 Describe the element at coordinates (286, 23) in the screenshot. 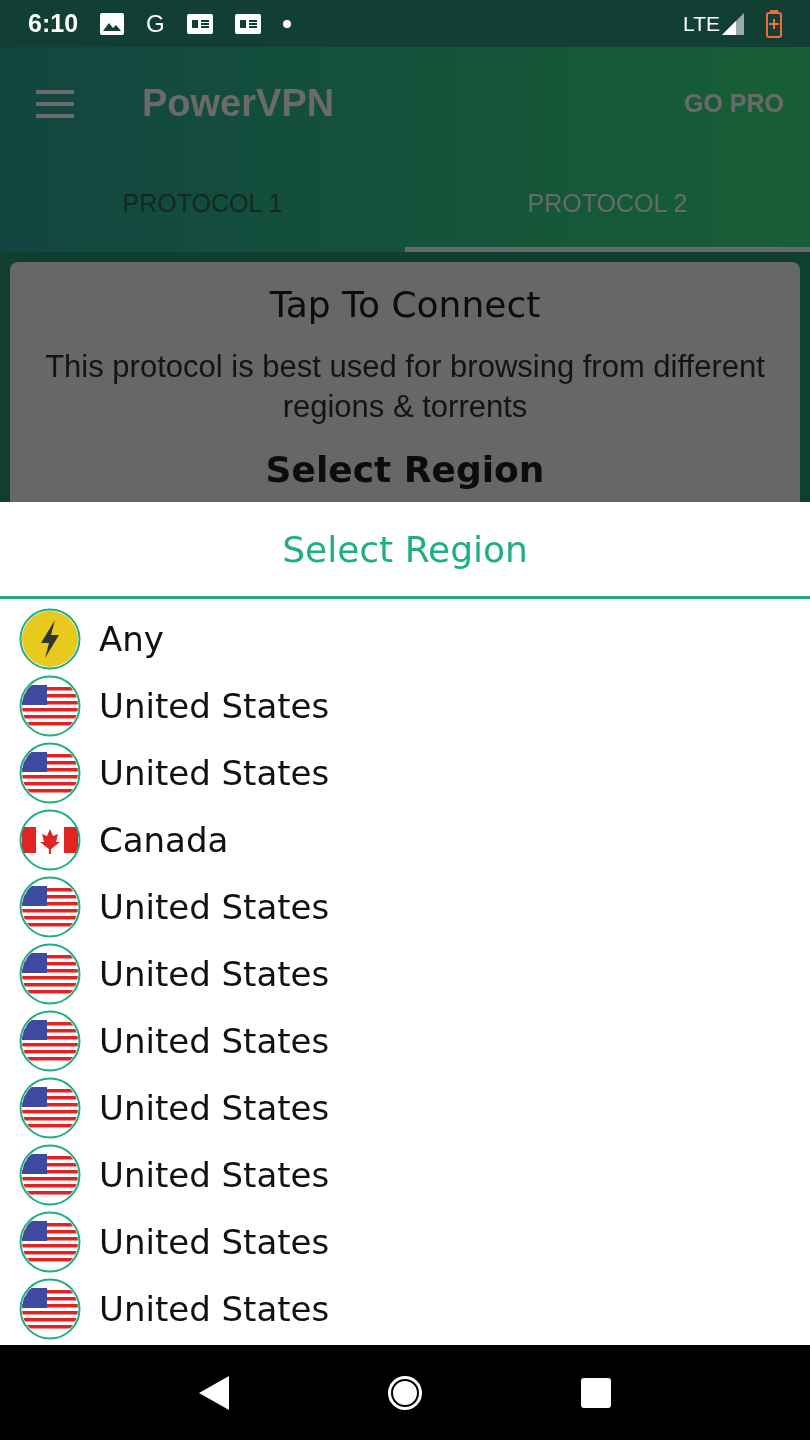

I see `dot-icon` at that location.